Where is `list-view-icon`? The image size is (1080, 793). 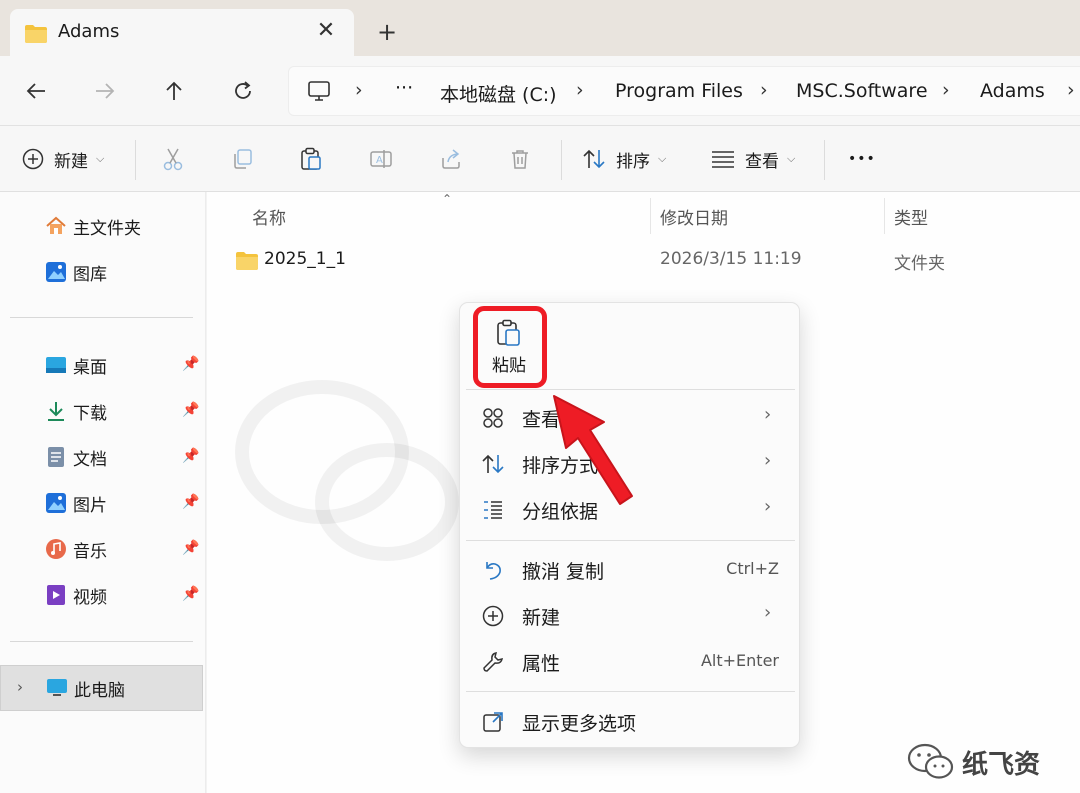 list-view-icon is located at coordinates (723, 159).